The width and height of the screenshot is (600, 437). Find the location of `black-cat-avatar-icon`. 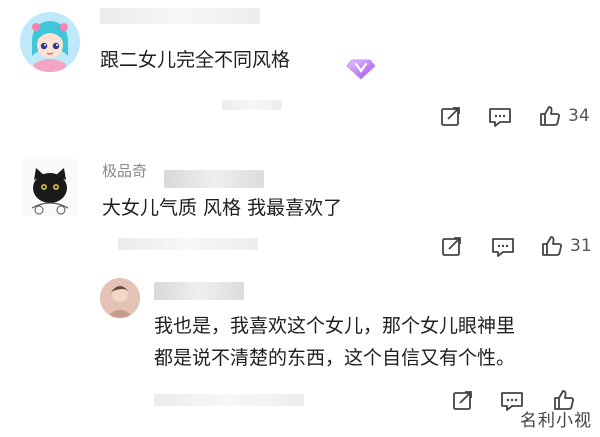

black-cat-avatar-icon is located at coordinates (50, 187).